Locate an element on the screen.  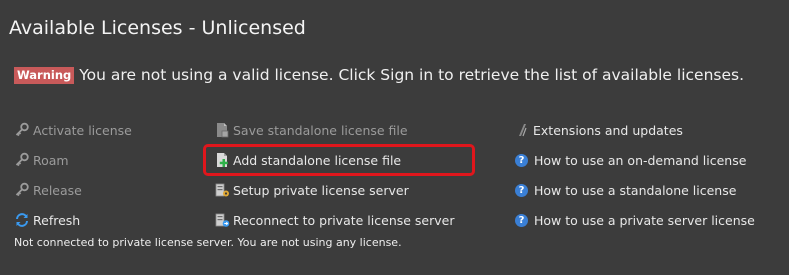
page-title: Available Licenses - Unlicensed is located at coordinates (157, 28).